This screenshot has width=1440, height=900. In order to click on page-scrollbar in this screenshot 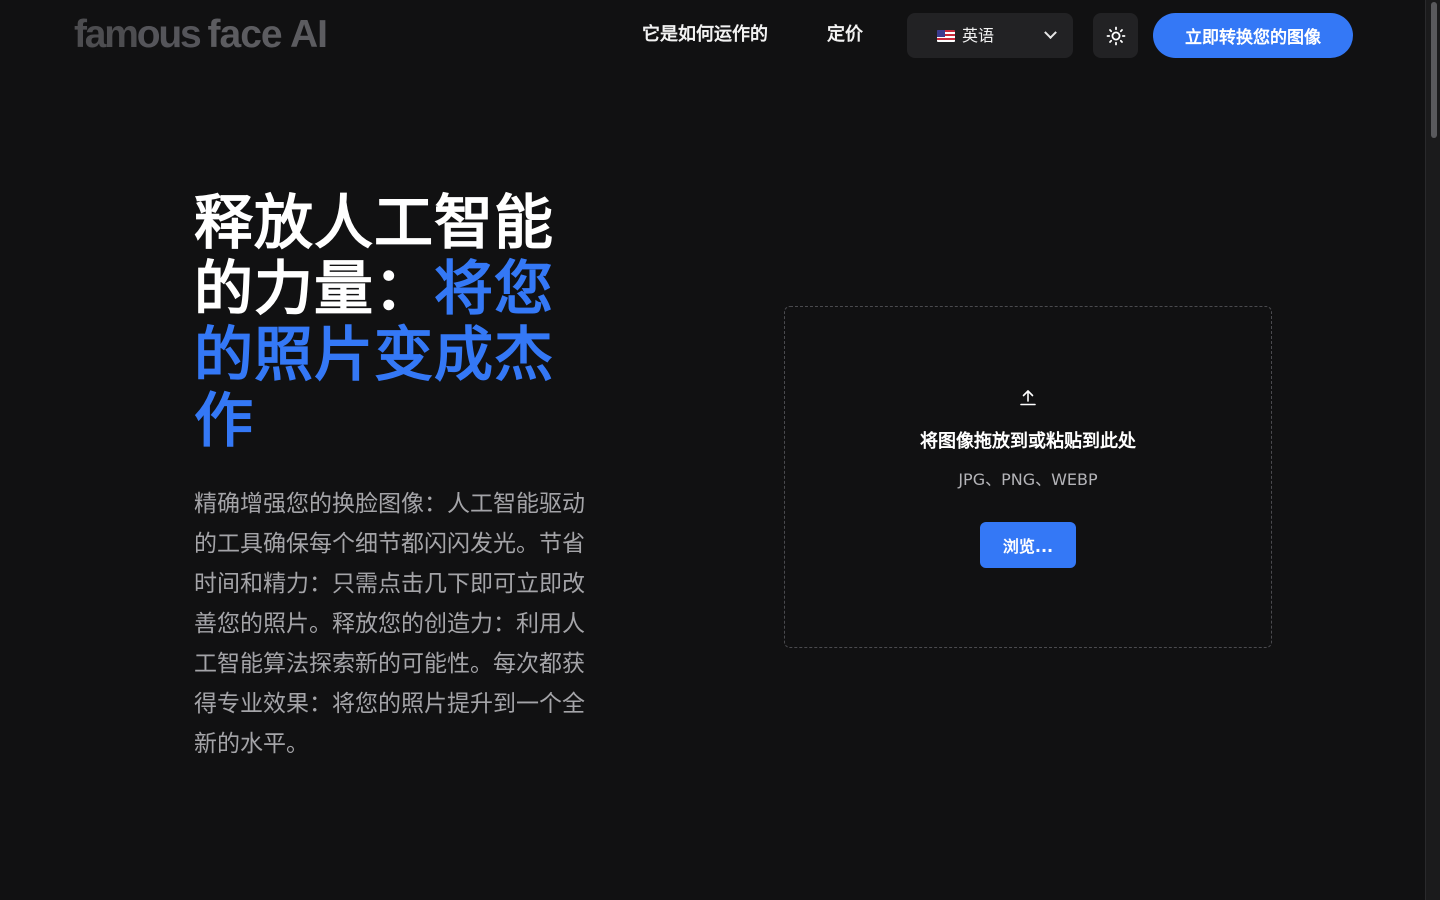, I will do `click(1432, 450)`.